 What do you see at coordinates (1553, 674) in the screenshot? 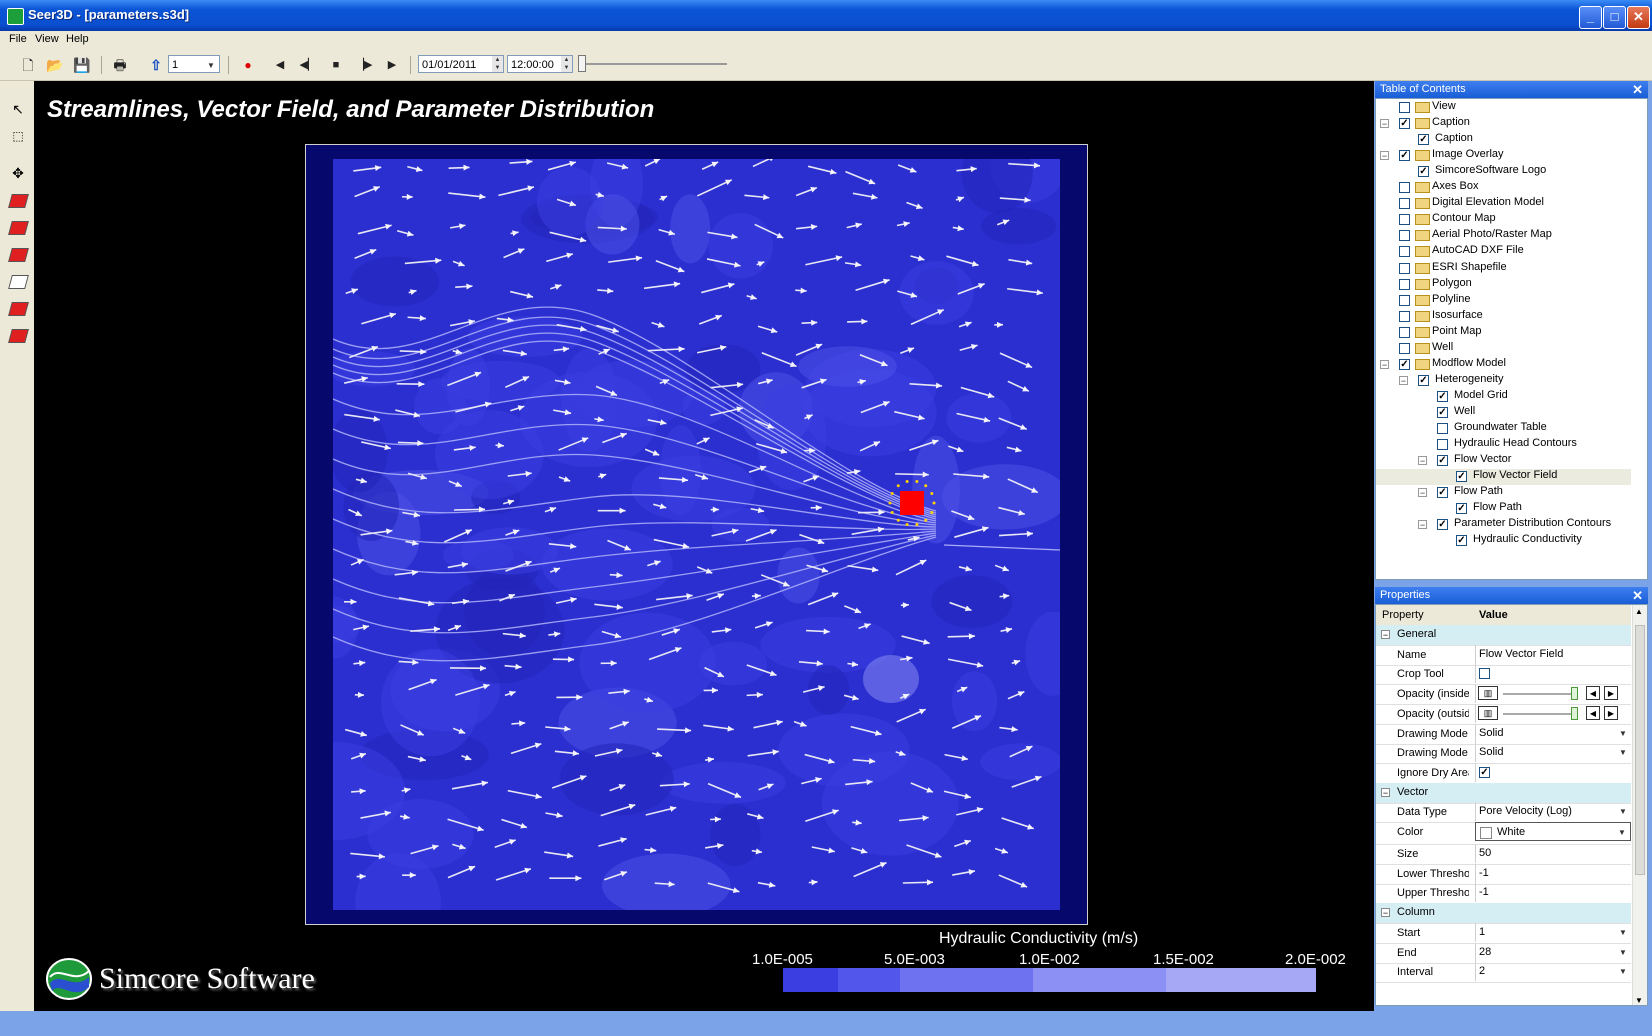
I see `property-value` at bounding box center [1553, 674].